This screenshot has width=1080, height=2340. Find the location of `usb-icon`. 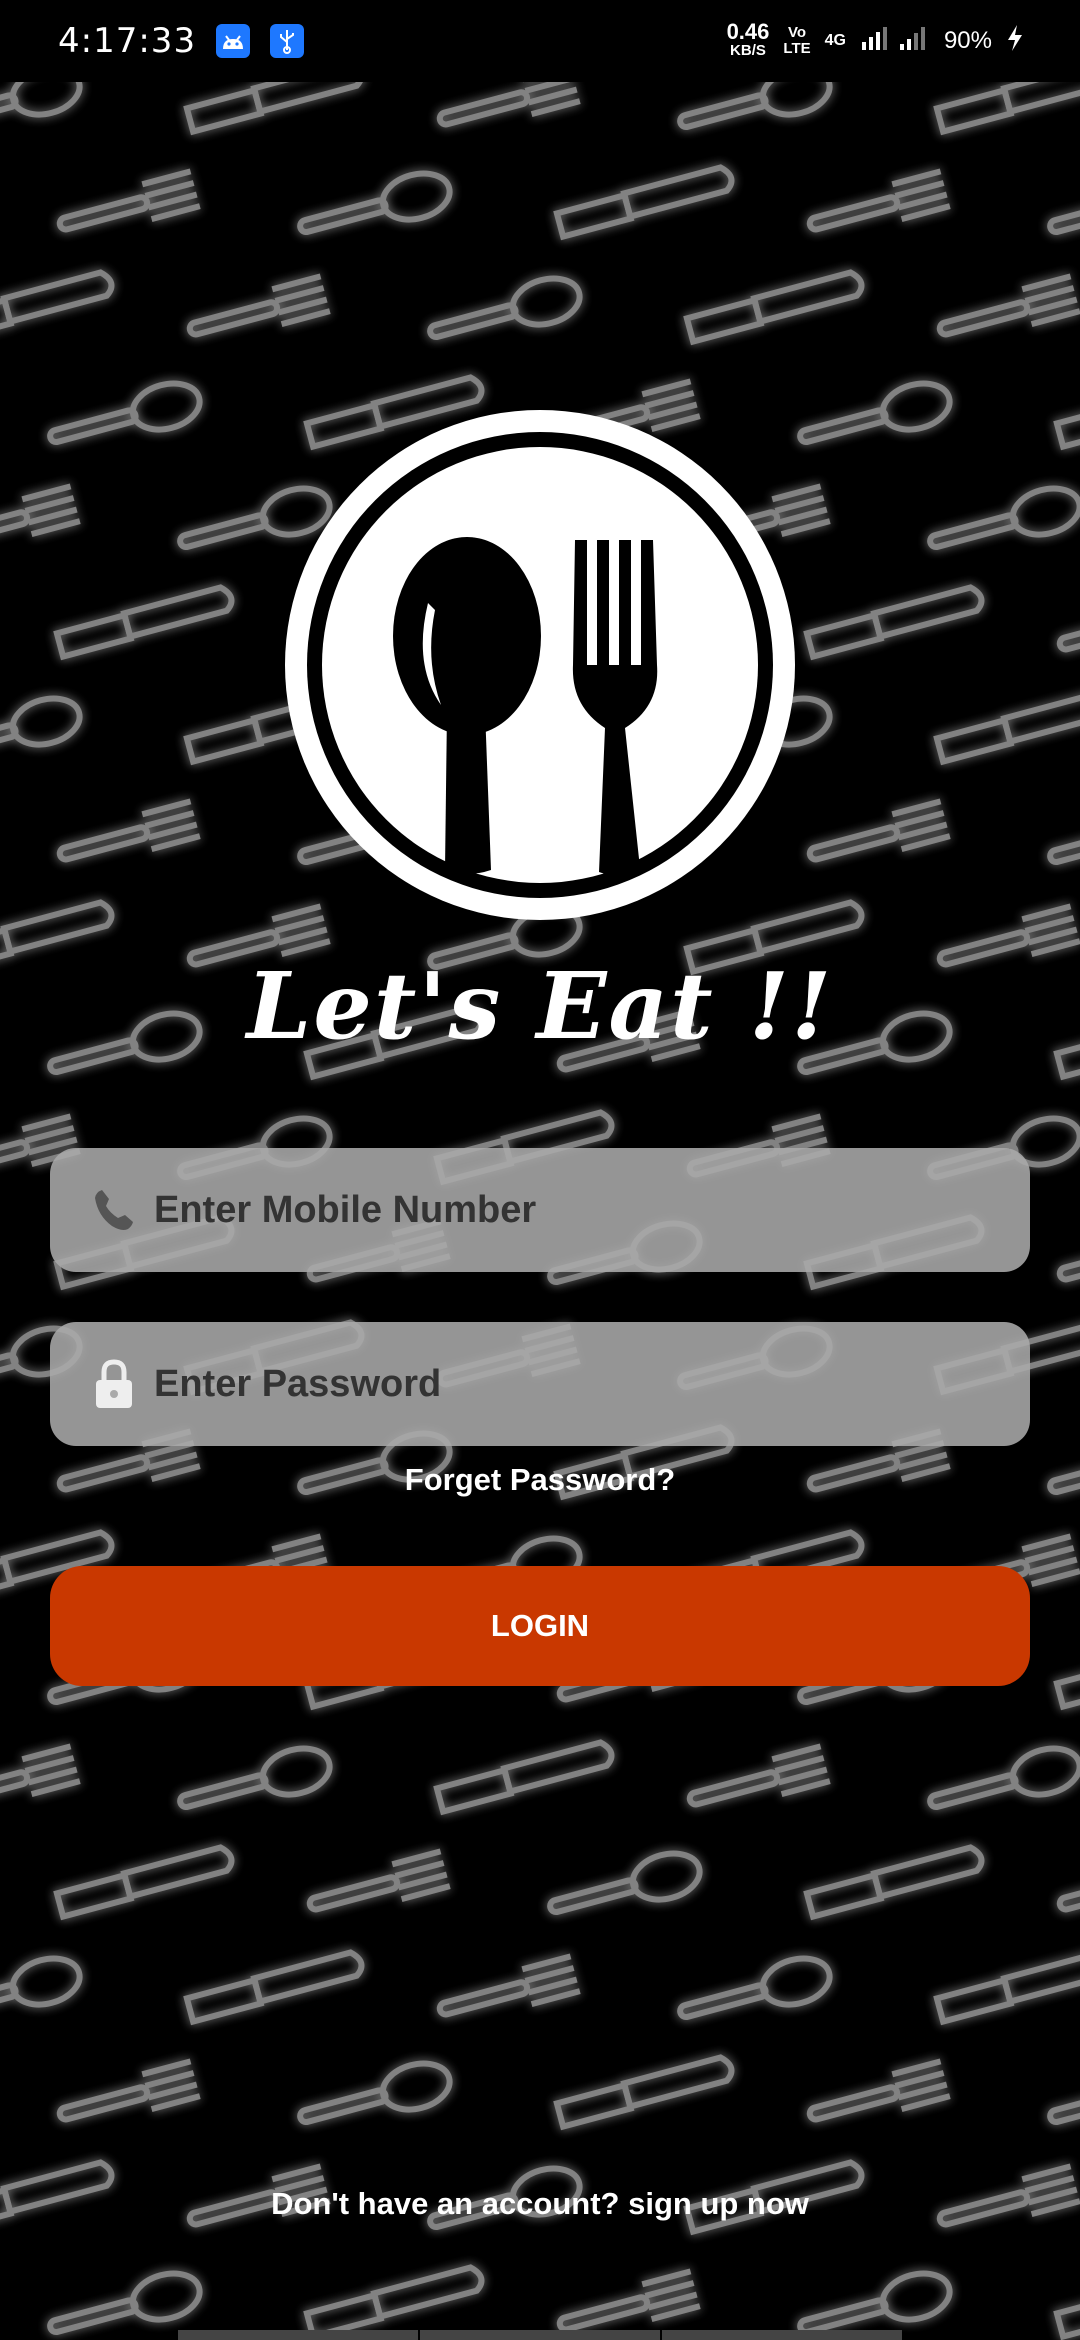

usb-icon is located at coordinates (287, 41).